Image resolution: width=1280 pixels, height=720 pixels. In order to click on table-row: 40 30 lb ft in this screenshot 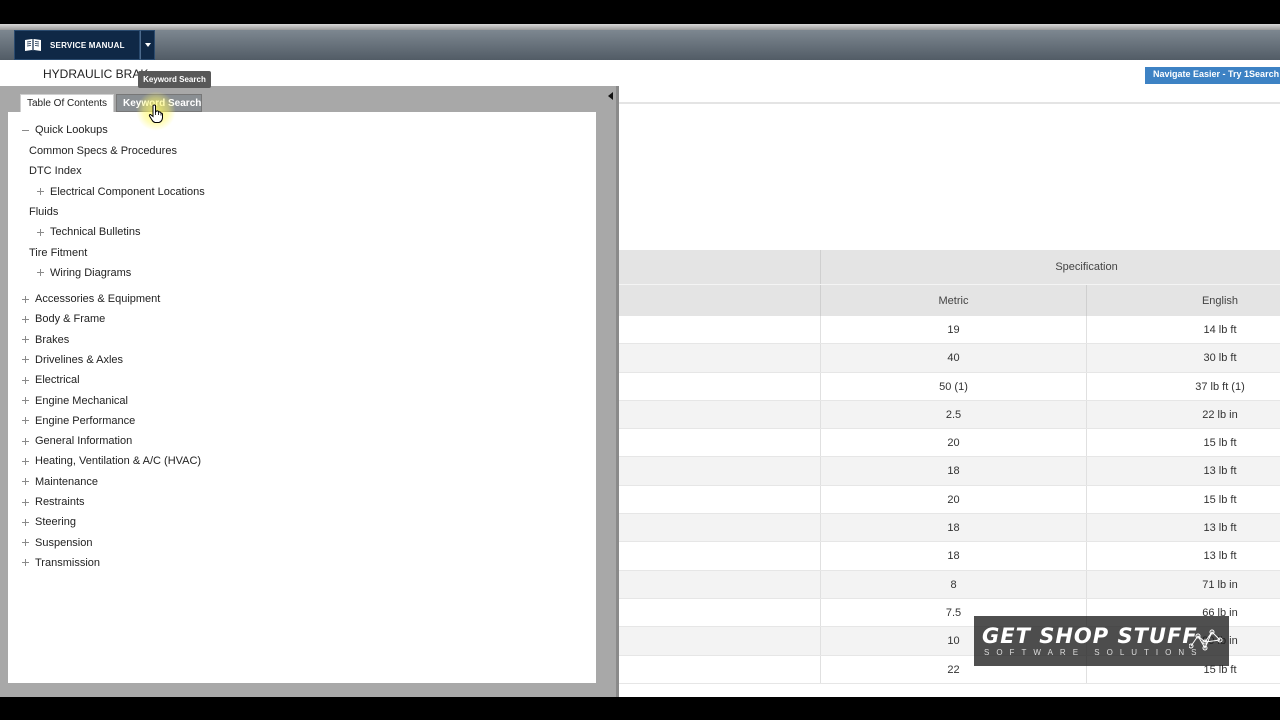, I will do `click(946, 358)`.